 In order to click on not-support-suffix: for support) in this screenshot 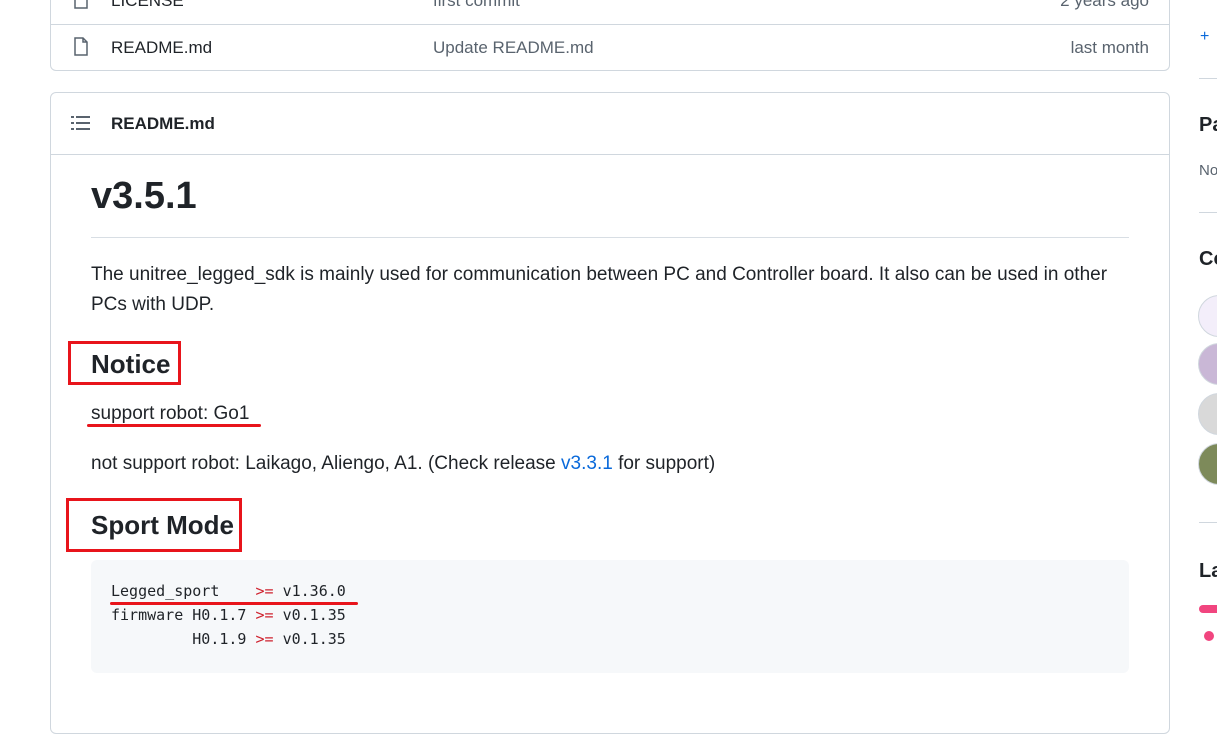, I will do `click(664, 463)`.